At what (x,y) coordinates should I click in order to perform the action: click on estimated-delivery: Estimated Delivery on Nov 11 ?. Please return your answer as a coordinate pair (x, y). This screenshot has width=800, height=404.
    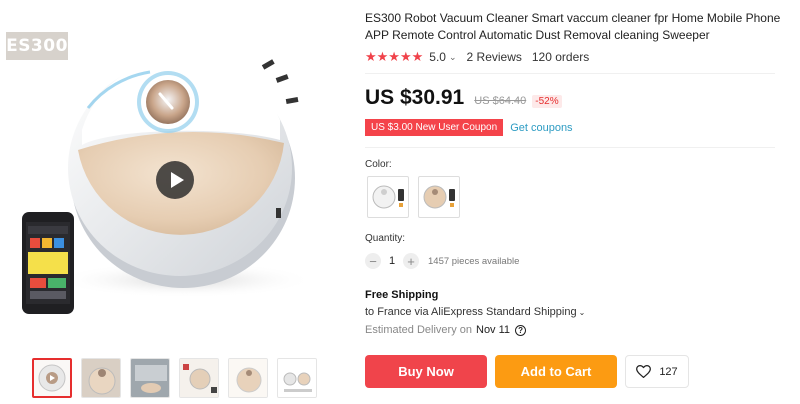
    Looking at the image, I should click on (446, 330).